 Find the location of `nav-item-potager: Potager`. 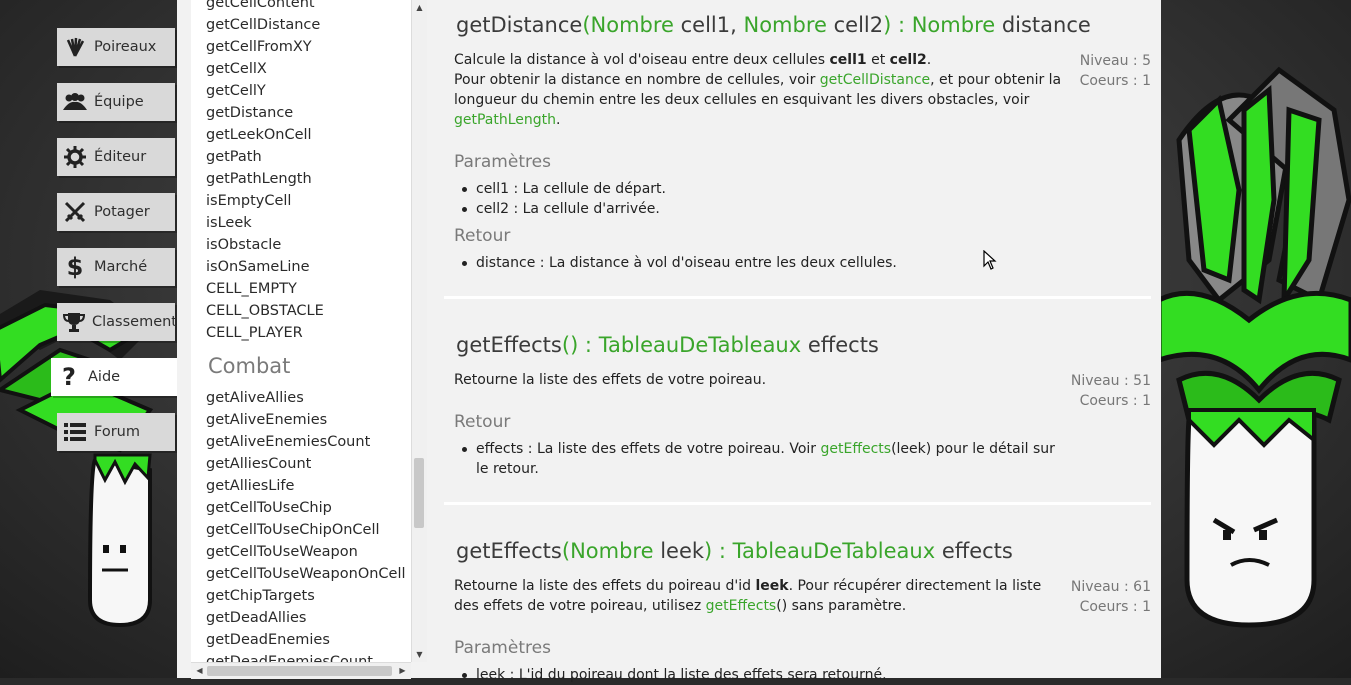

nav-item-potager: Potager is located at coordinates (116, 212).